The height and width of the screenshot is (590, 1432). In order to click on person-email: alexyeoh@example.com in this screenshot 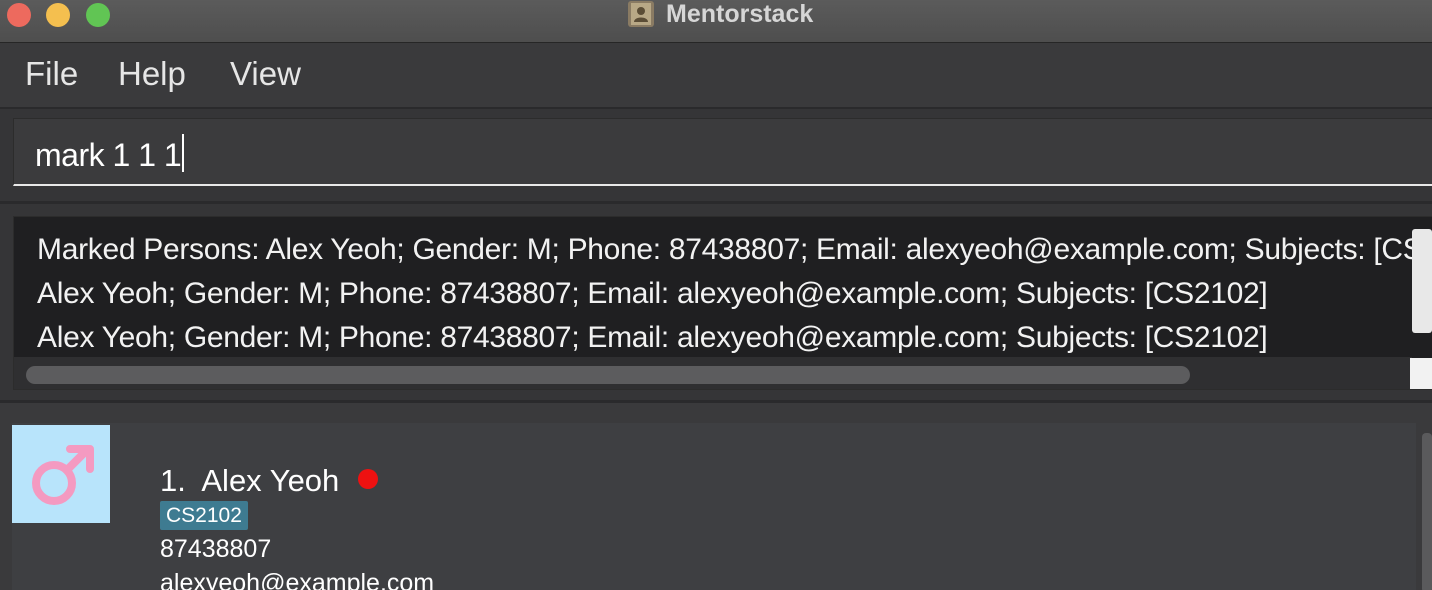, I will do `click(297, 579)`.